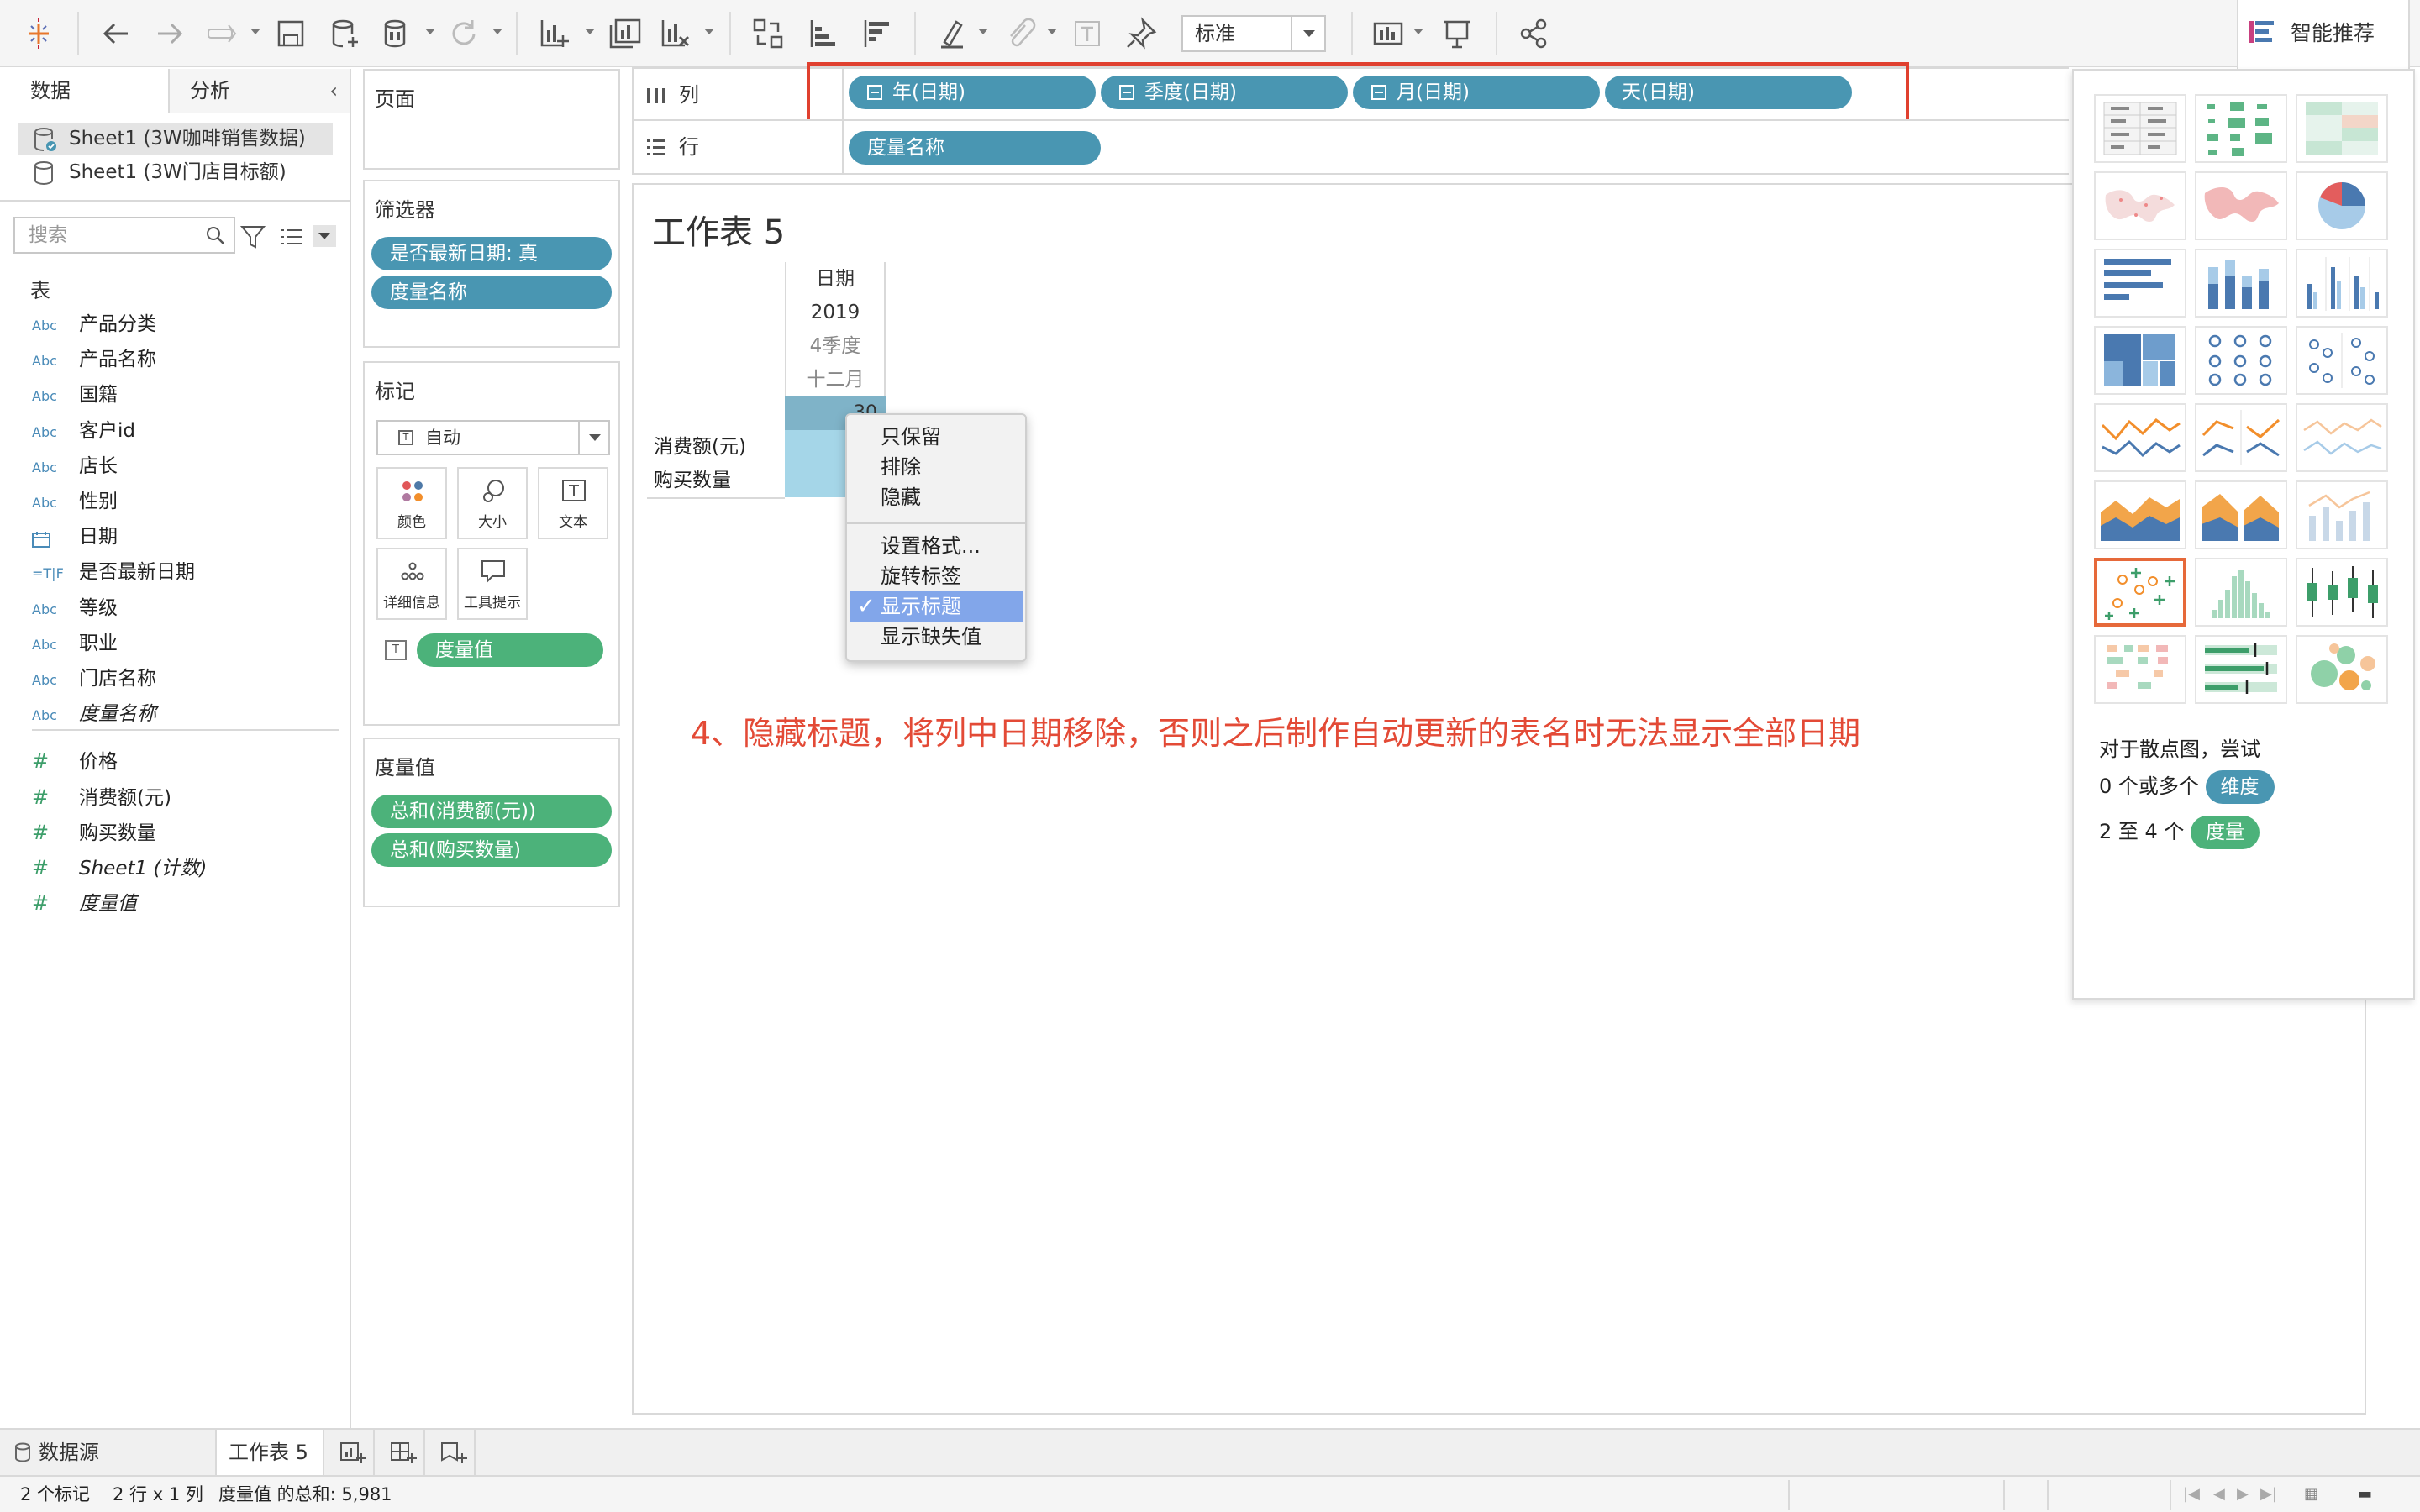 The width and height of the screenshot is (2420, 1512). What do you see at coordinates (222, 33) in the screenshot?
I see `replay-icon` at bounding box center [222, 33].